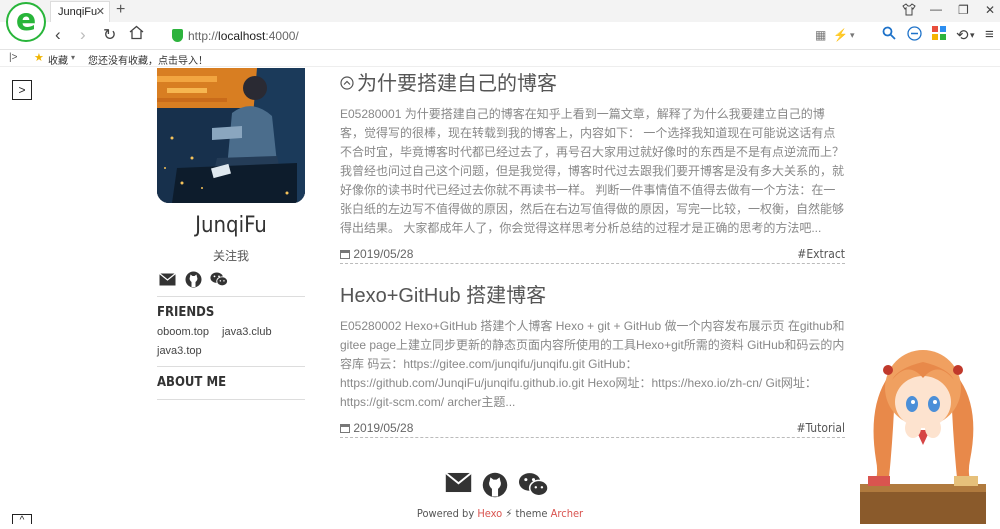 This screenshot has width=1000, height=529. What do you see at coordinates (191, 382) in the screenshot?
I see `about-me-heading: ABOUT ME` at bounding box center [191, 382].